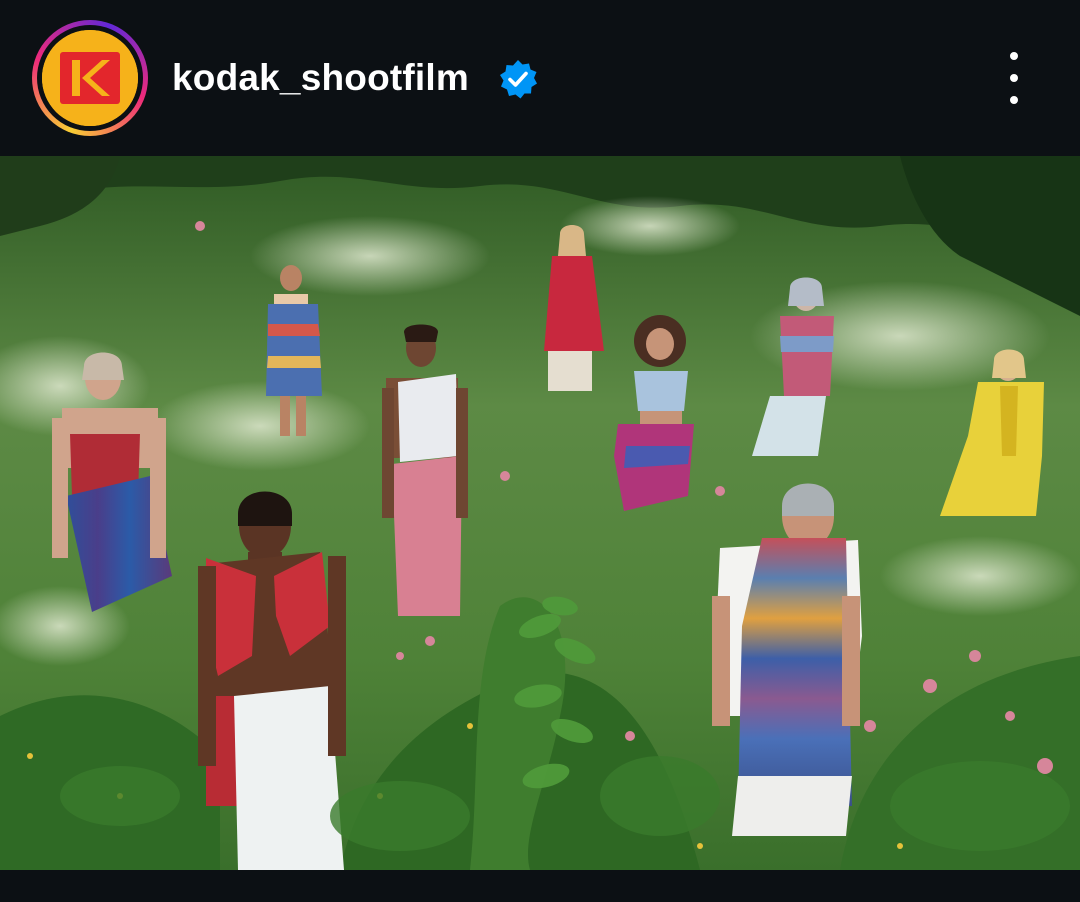 The height and width of the screenshot is (902, 1080). I want to click on verified-badge-icon, so click(518, 79).